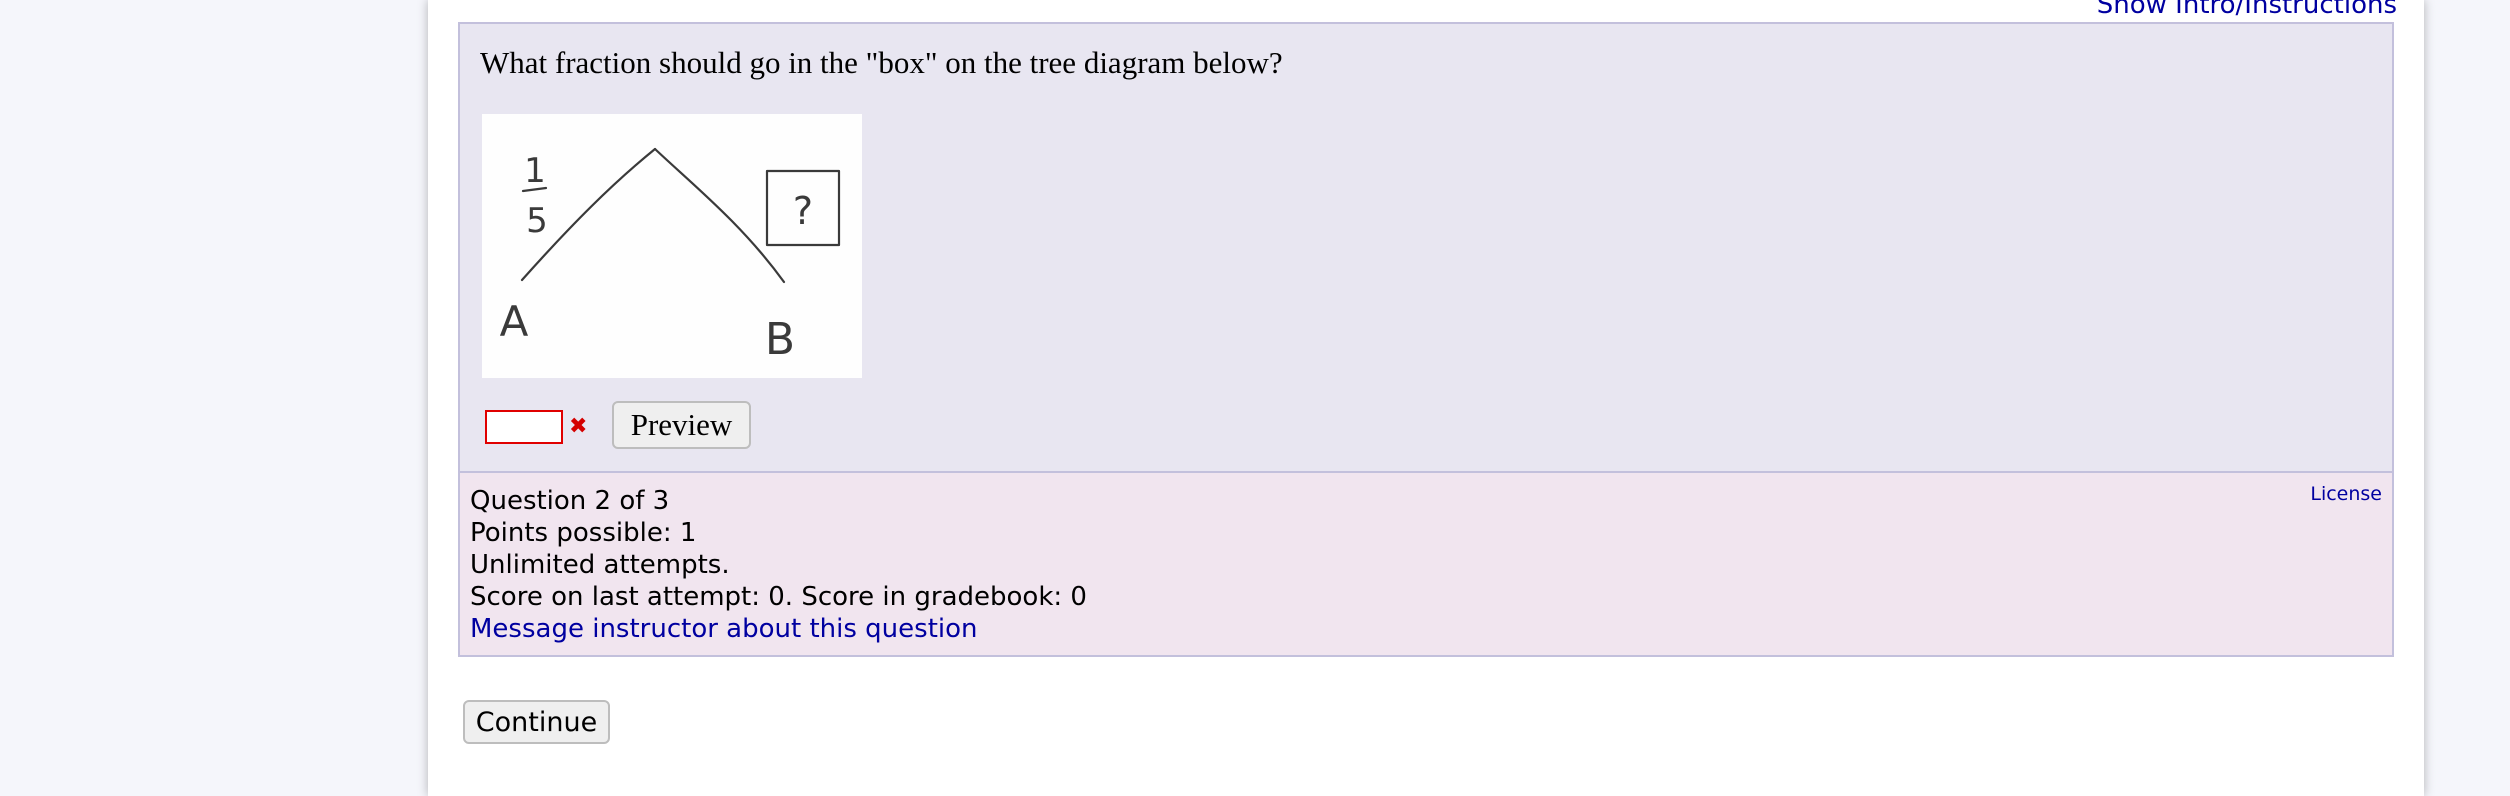 The image size is (2510, 796). What do you see at coordinates (537, 221) in the screenshot?
I see `fraction-denominator: 5` at bounding box center [537, 221].